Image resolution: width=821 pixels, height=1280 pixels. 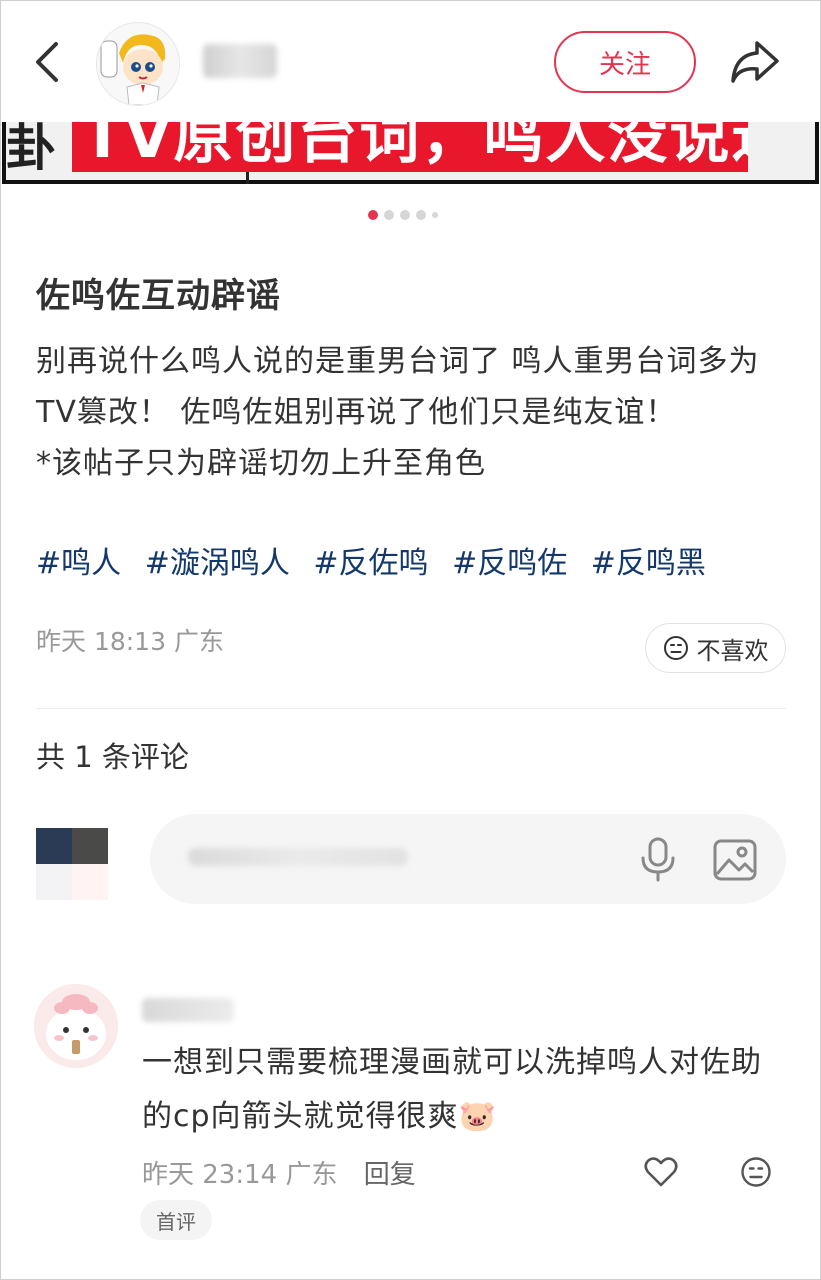 I want to click on pig-emoji-icon: 🐷, so click(x=477, y=1116).